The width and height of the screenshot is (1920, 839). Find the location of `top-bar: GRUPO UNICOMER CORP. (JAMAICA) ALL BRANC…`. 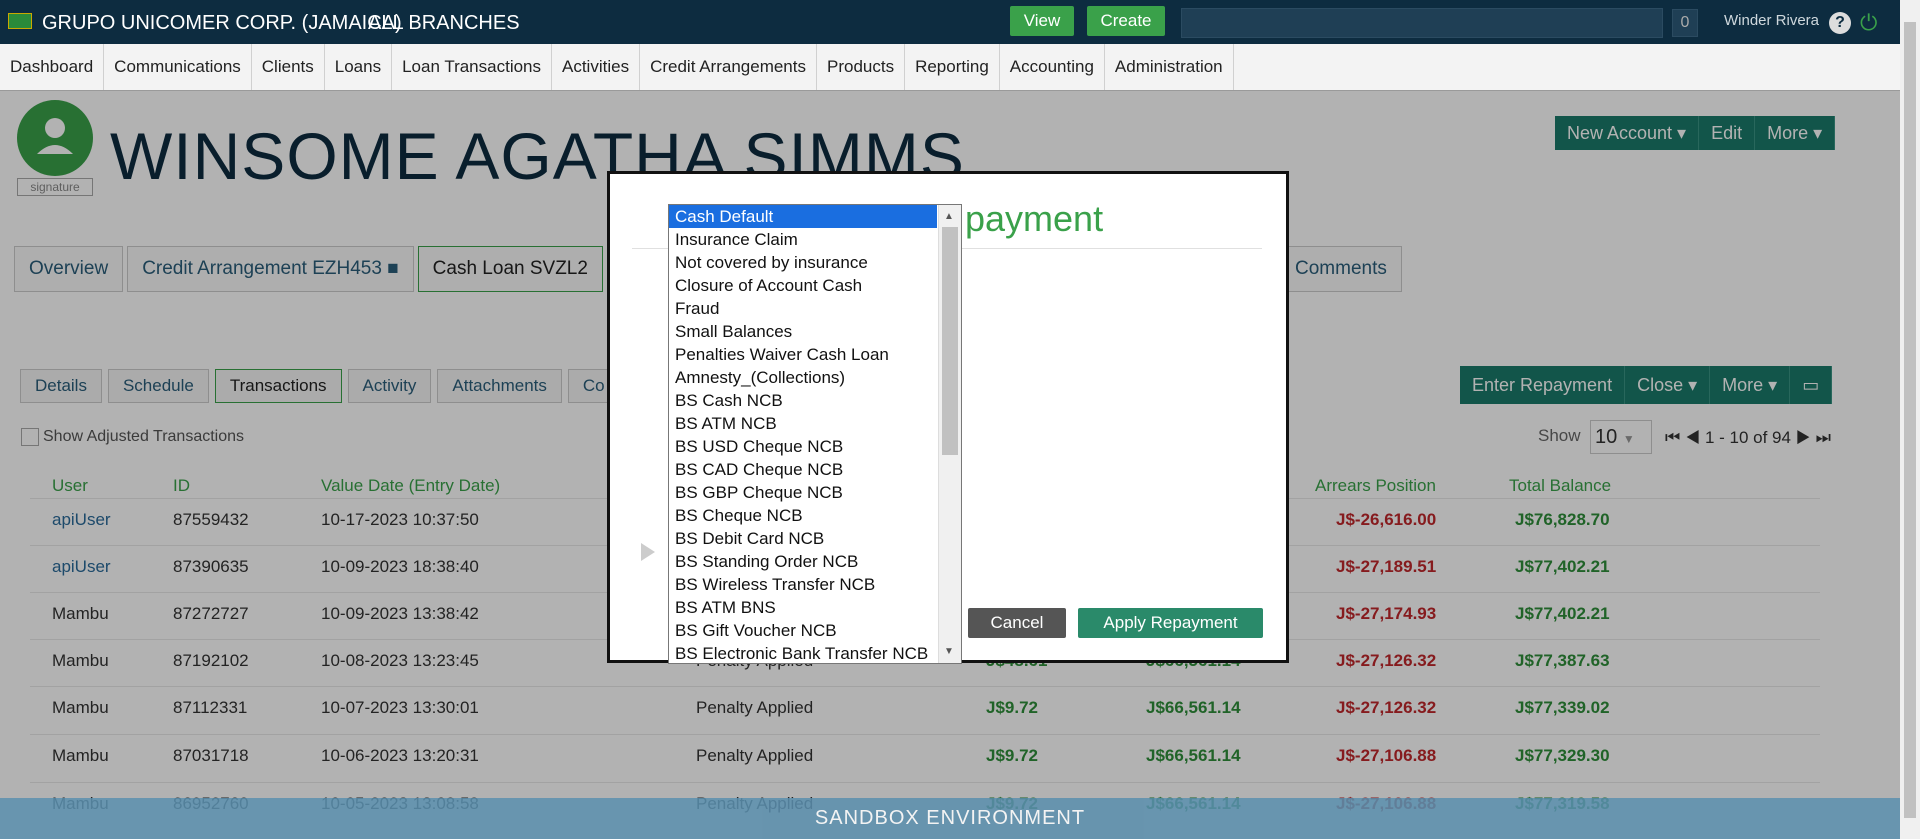

top-bar: GRUPO UNICOMER CORP. (JAMAICA) ALL BRANC… is located at coordinates (960, 22).